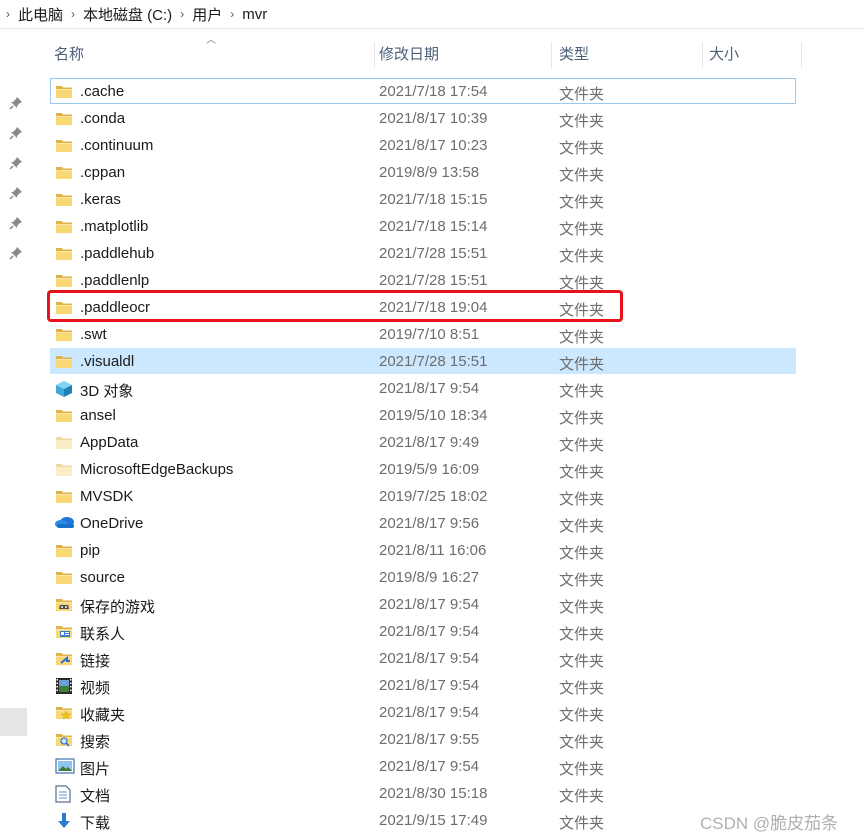 Image resolution: width=865 pixels, height=840 pixels. Describe the element at coordinates (95, 823) in the screenshot. I see `file-name: 下载` at that location.